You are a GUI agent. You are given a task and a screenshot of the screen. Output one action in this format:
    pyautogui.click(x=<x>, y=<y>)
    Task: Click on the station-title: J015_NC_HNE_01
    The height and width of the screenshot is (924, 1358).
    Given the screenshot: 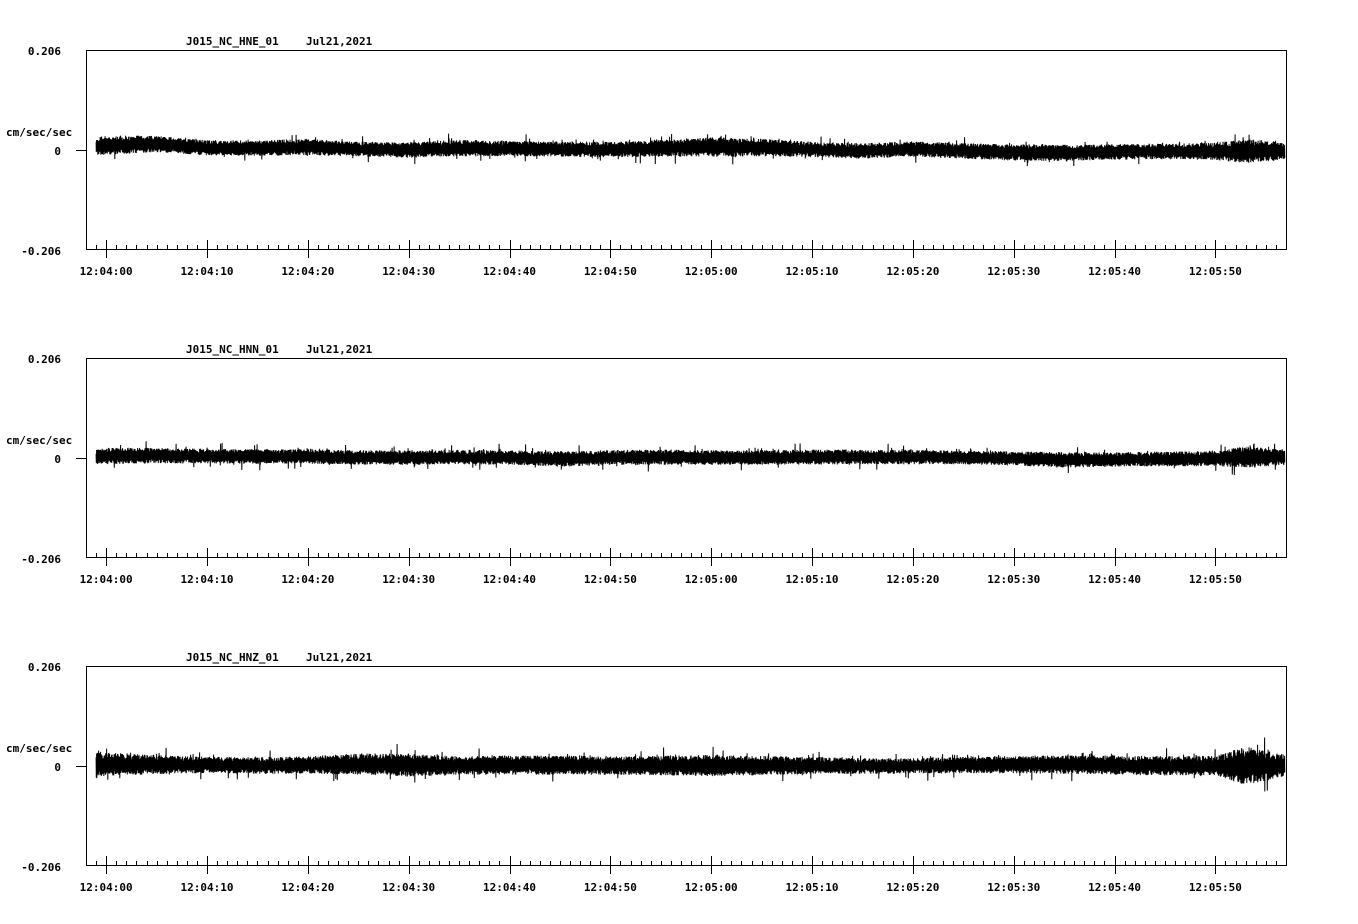 What is the action you would take?
    pyautogui.click(x=232, y=41)
    